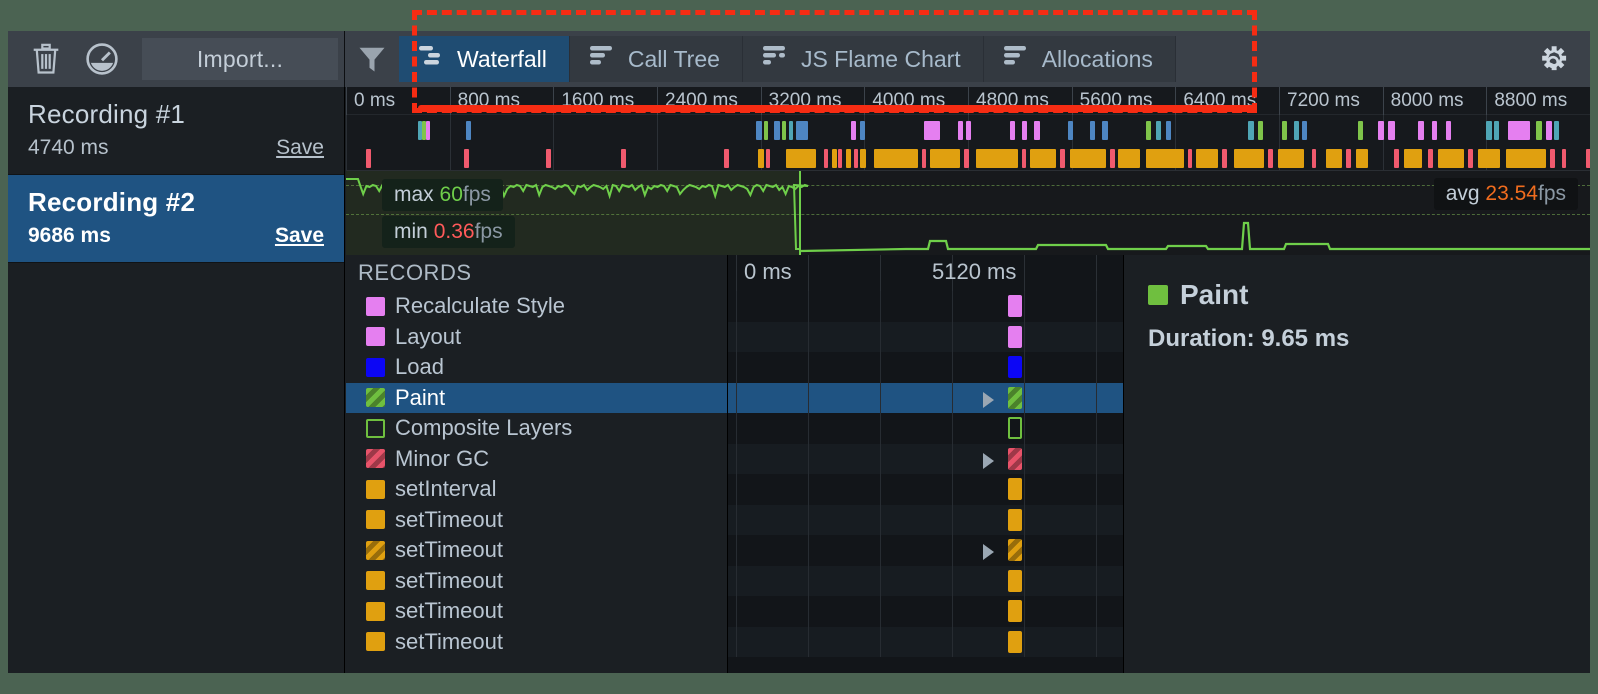 This screenshot has height=694, width=1598. I want to click on ruler-tick: 800 ms, so click(501, 101).